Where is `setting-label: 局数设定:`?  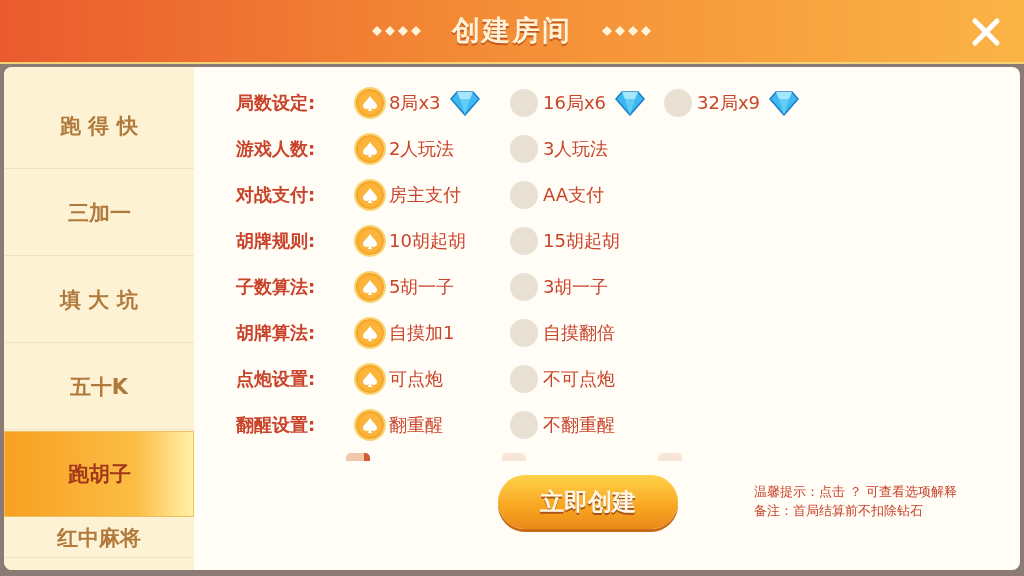
setting-label: 局数设定: is located at coordinates (276, 103).